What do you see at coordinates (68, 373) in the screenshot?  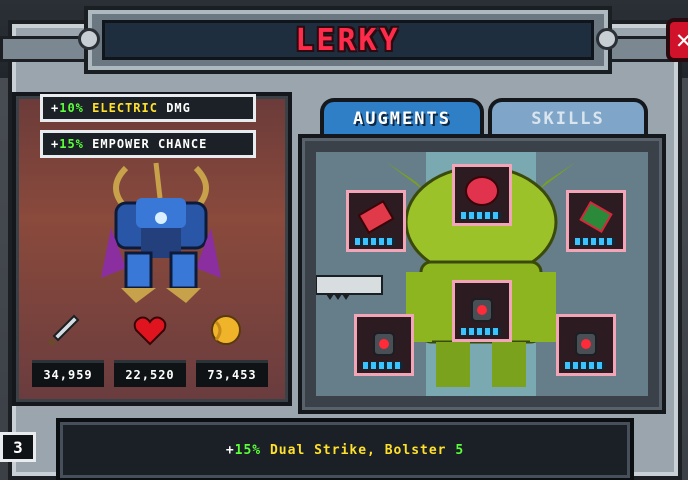 I see `stat-attack-value: 34,959` at bounding box center [68, 373].